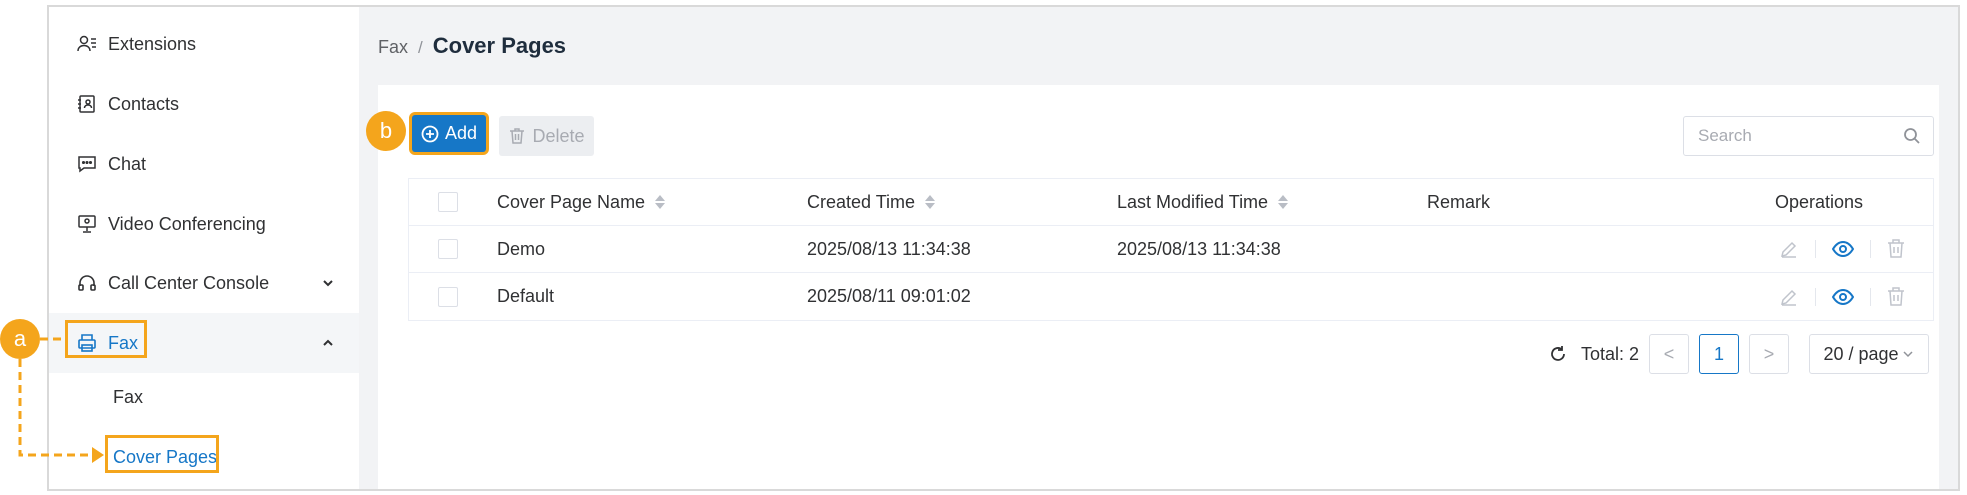 The width and height of the screenshot is (1967, 495). I want to click on search-input: Search, so click(1808, 136).